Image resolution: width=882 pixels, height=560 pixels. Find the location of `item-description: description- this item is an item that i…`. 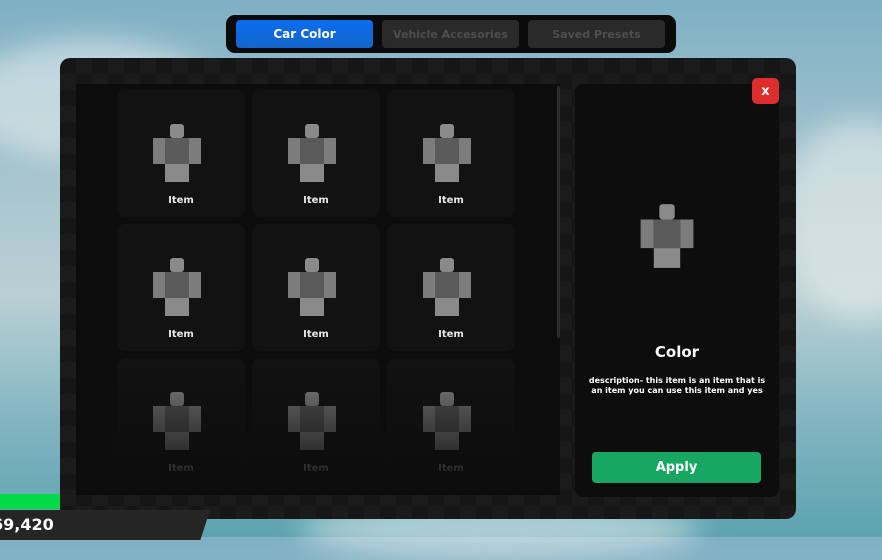

item-description: description- this item is an item that i… is located at coordinates (677, 385).